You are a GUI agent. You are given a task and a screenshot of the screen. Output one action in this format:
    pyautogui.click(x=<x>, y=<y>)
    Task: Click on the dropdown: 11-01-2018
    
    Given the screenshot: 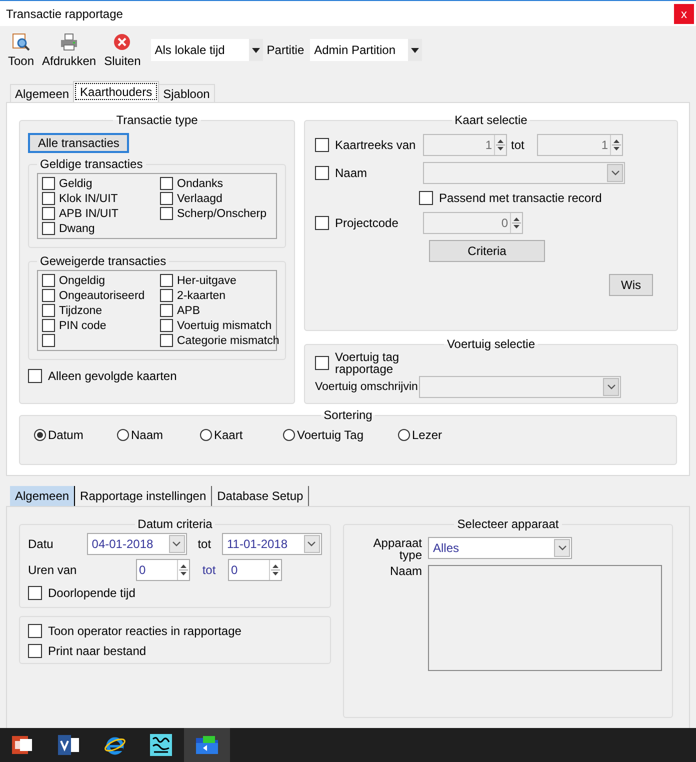 What is the action you would take?
    pyautogui.click(x=272, y=544)
    